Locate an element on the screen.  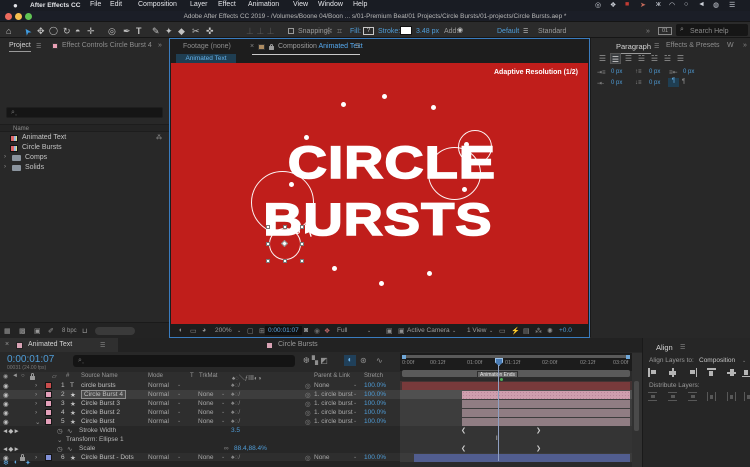
spotlight-icon: ○ is located at coordinates (686, 4).